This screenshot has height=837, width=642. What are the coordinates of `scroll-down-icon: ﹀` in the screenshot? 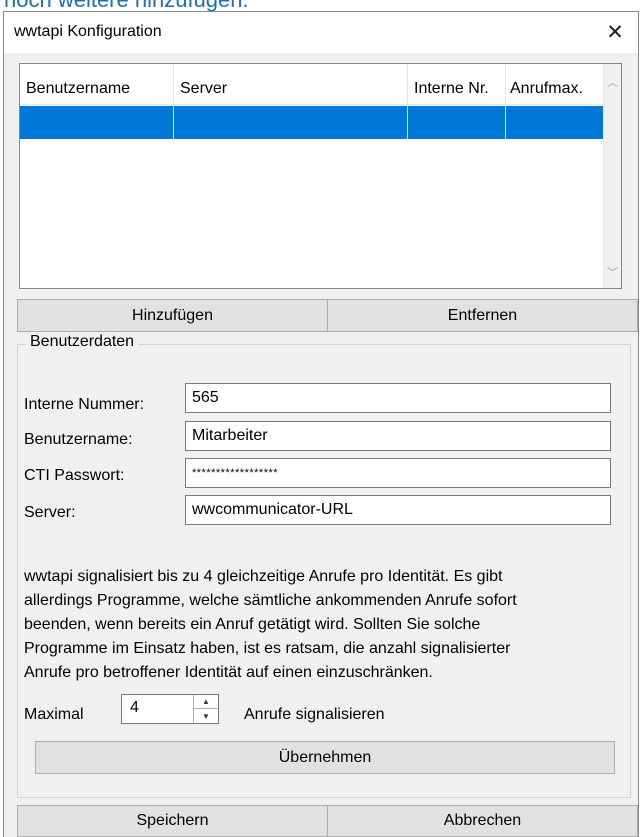 It's located at (612, 272).